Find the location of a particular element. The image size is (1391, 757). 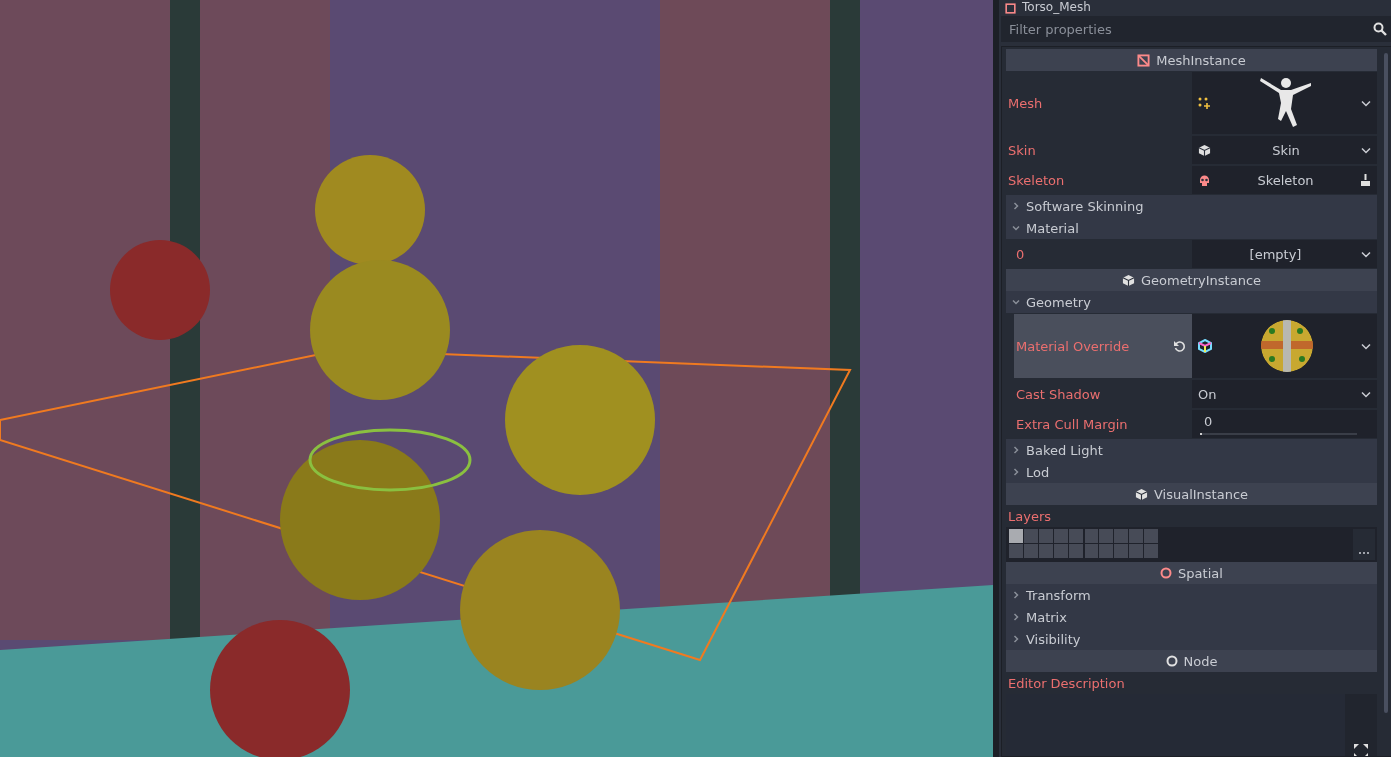

property-group: Matrix is located at coordinates (1191, 617).